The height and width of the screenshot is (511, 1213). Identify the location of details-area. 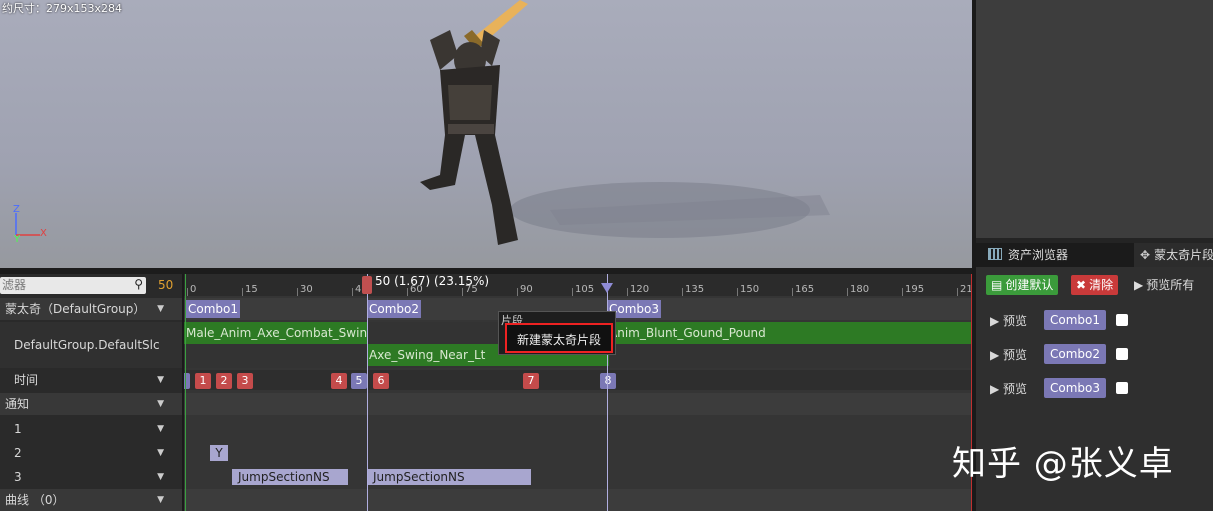
(1094, 119).